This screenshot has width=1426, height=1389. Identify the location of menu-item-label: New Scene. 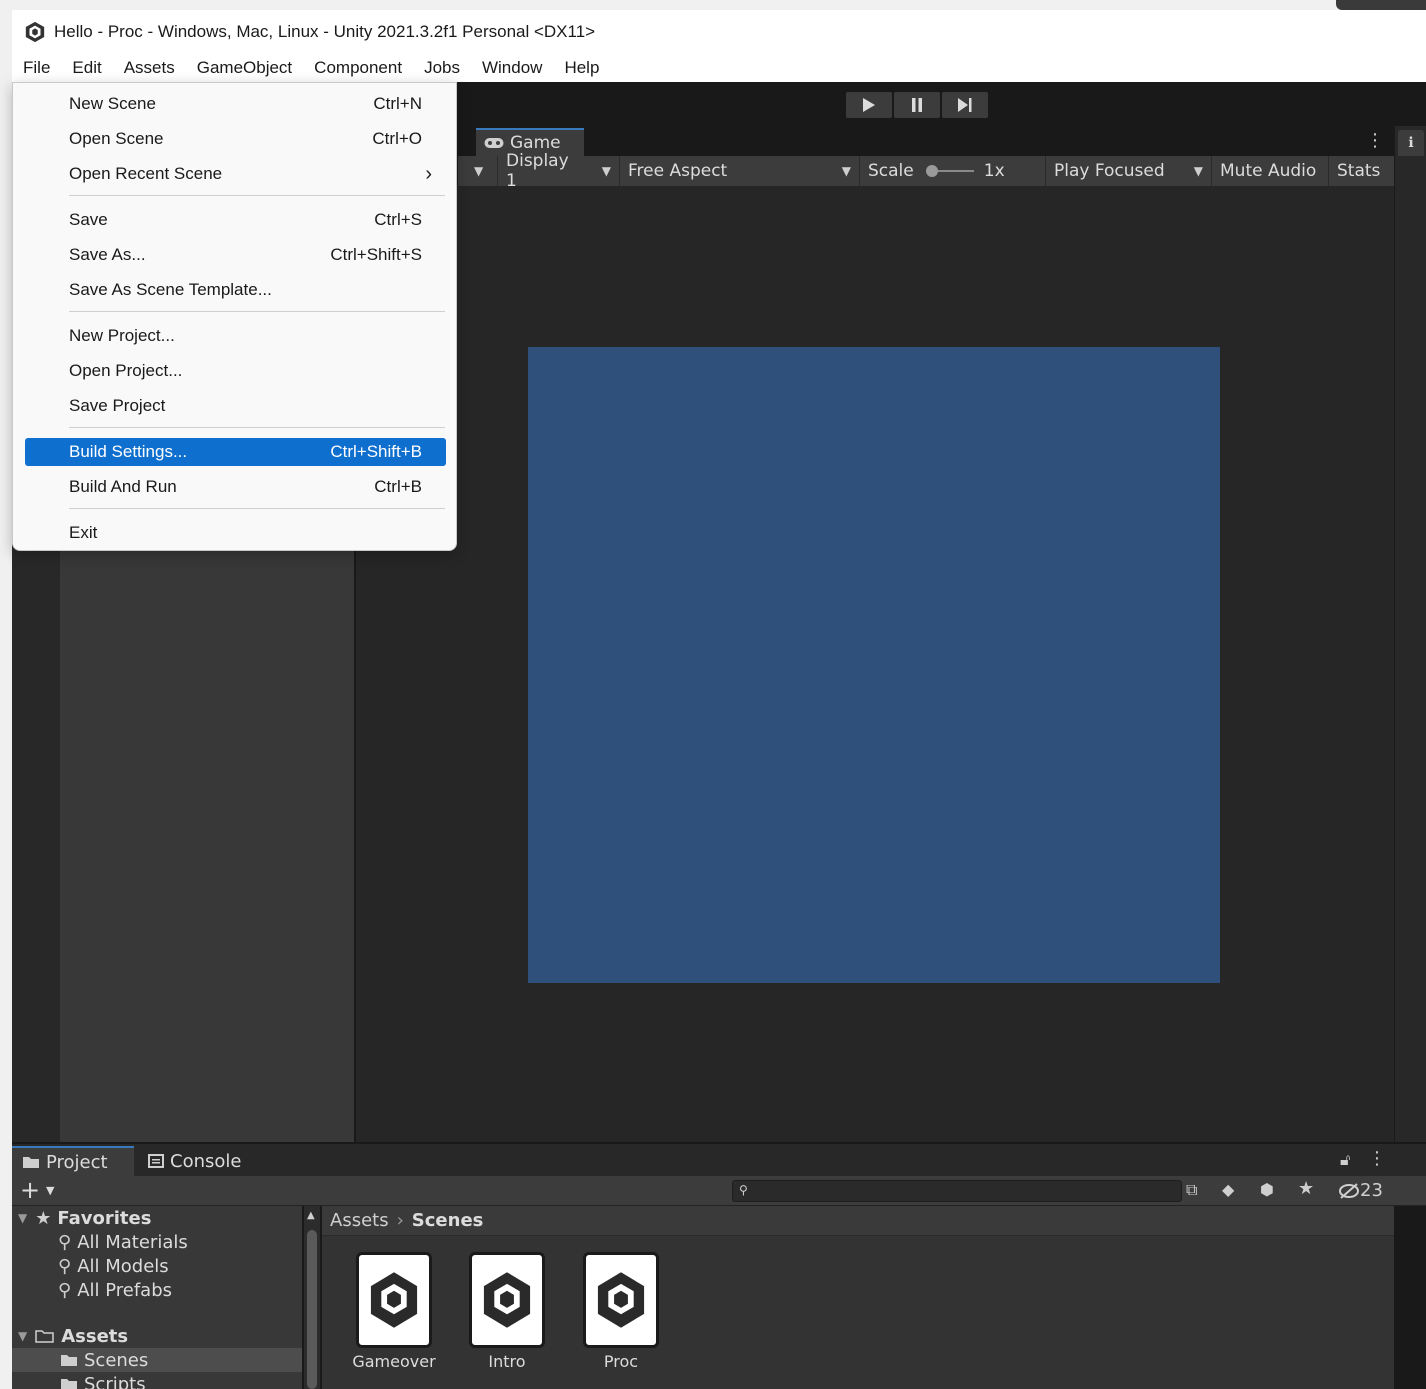
(112, 103).